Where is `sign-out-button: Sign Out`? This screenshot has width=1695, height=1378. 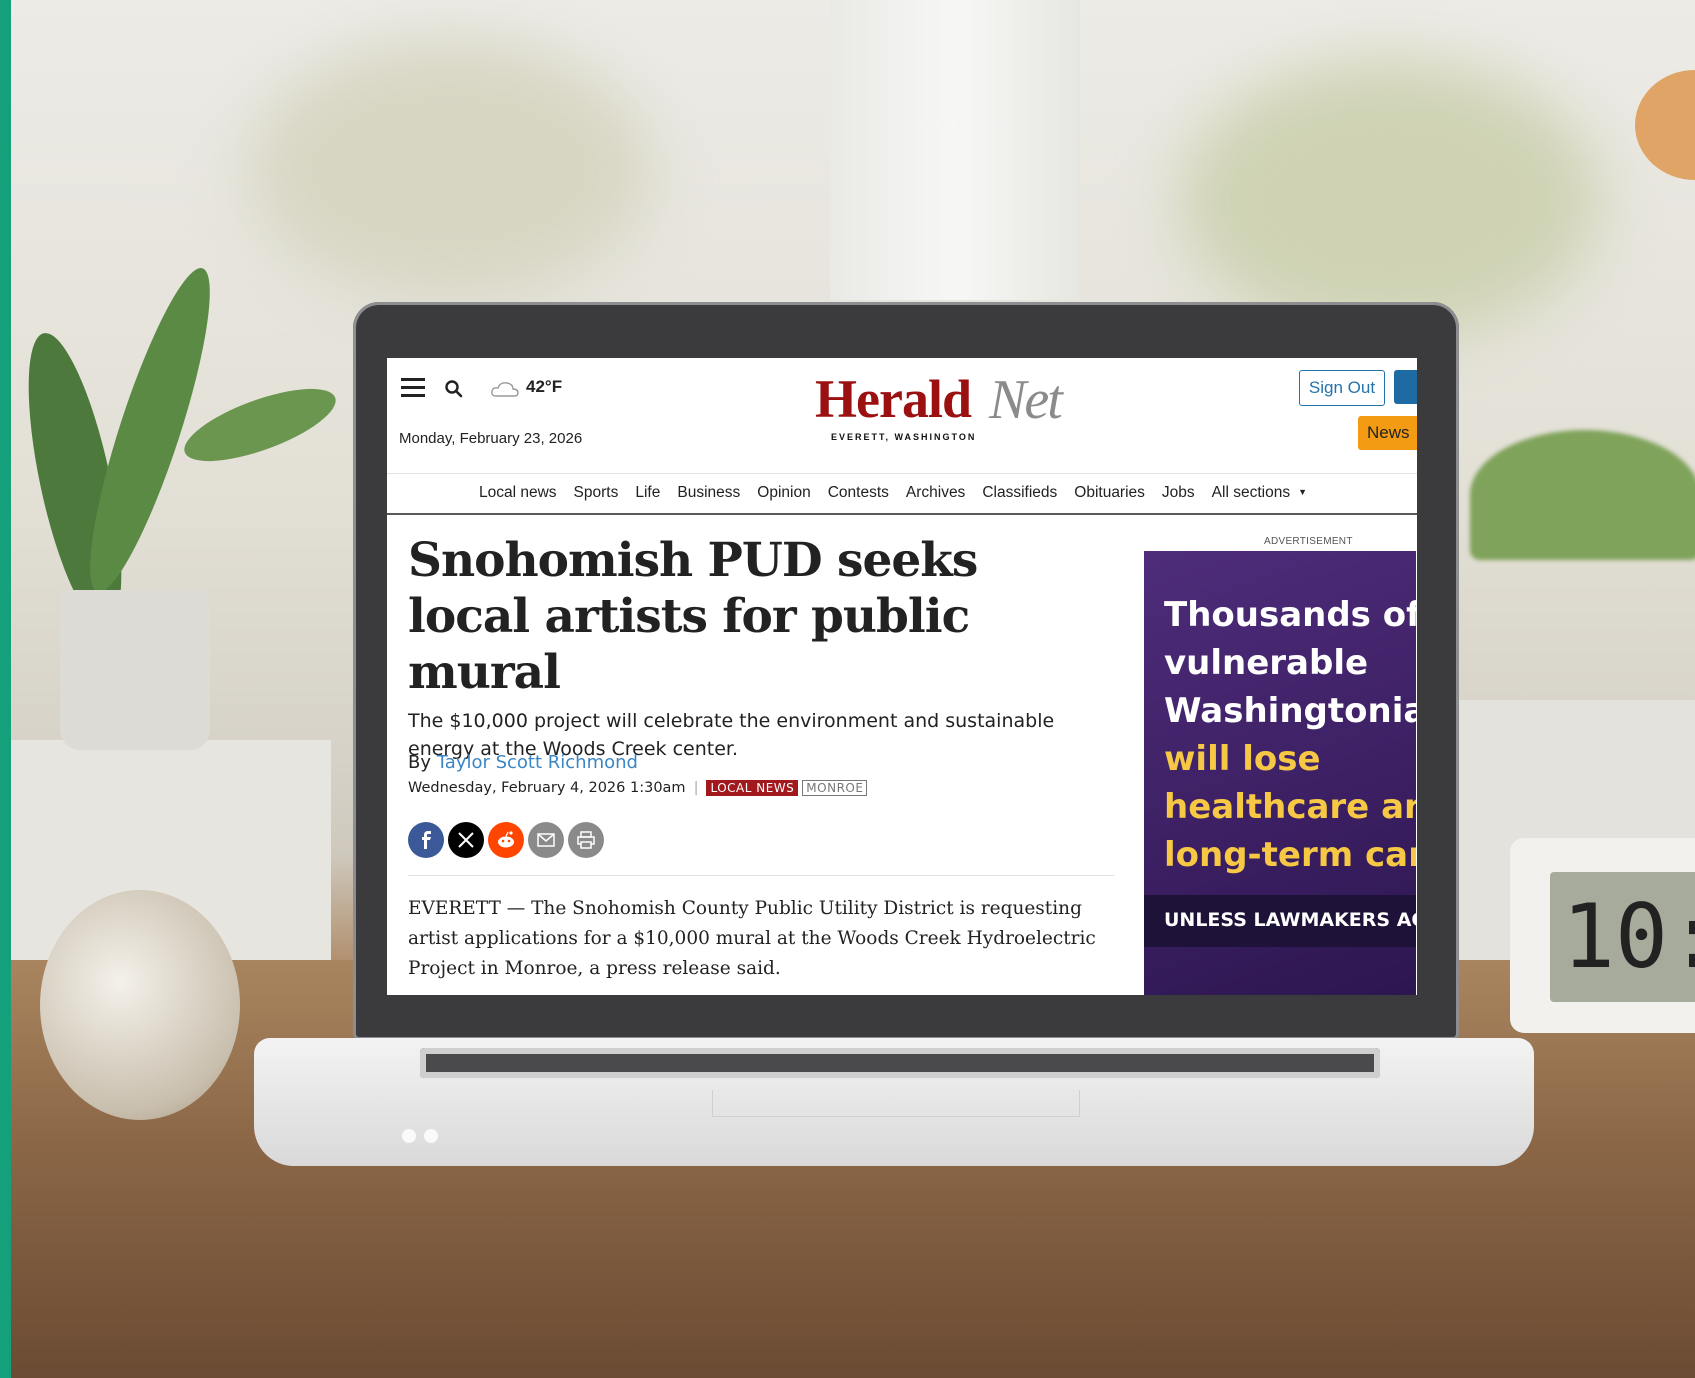 sign-out-button: Sign Out is located at coordinates (1342, 388).